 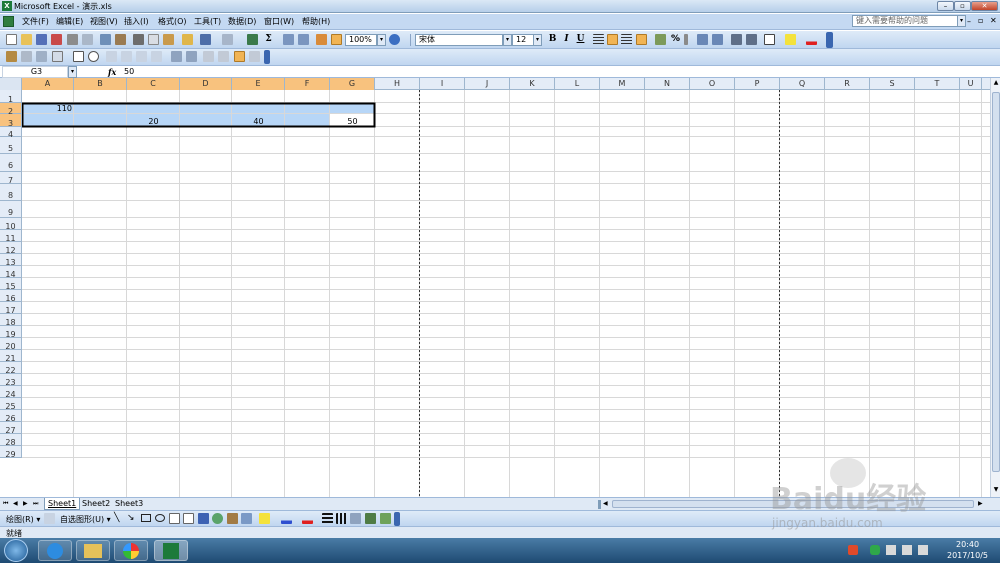 What do you see at coordinates (907, 550) in the screenshot?
I see `volume-tray-icon` at bounding box center [907, 550].